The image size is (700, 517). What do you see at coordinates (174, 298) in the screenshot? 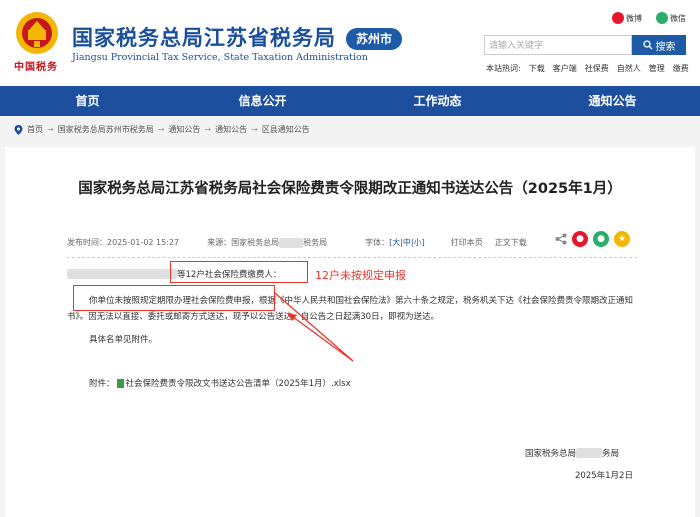
I see `highlight-box-undeclared` at bounding box center [174, 298].